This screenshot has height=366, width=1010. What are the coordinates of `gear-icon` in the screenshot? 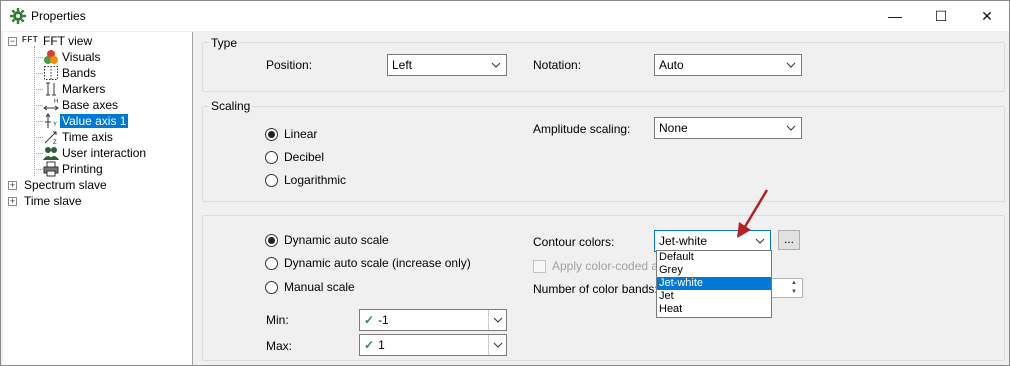 It's located at (18, 16).